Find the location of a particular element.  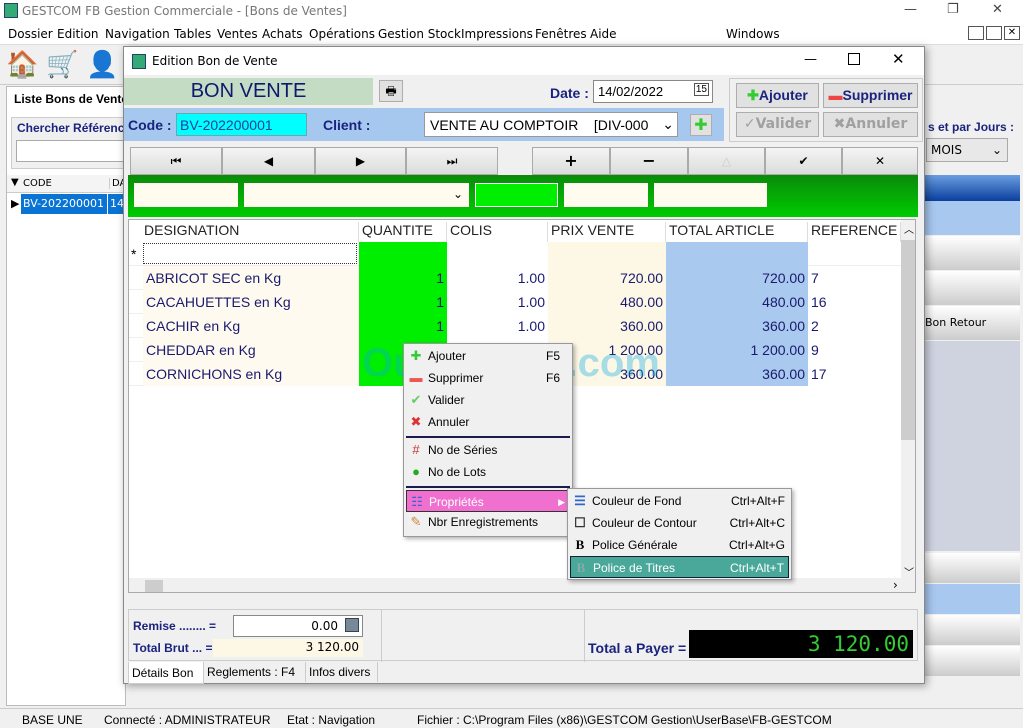

menu-impressions: Impressions is located at coordinates (497, 34).